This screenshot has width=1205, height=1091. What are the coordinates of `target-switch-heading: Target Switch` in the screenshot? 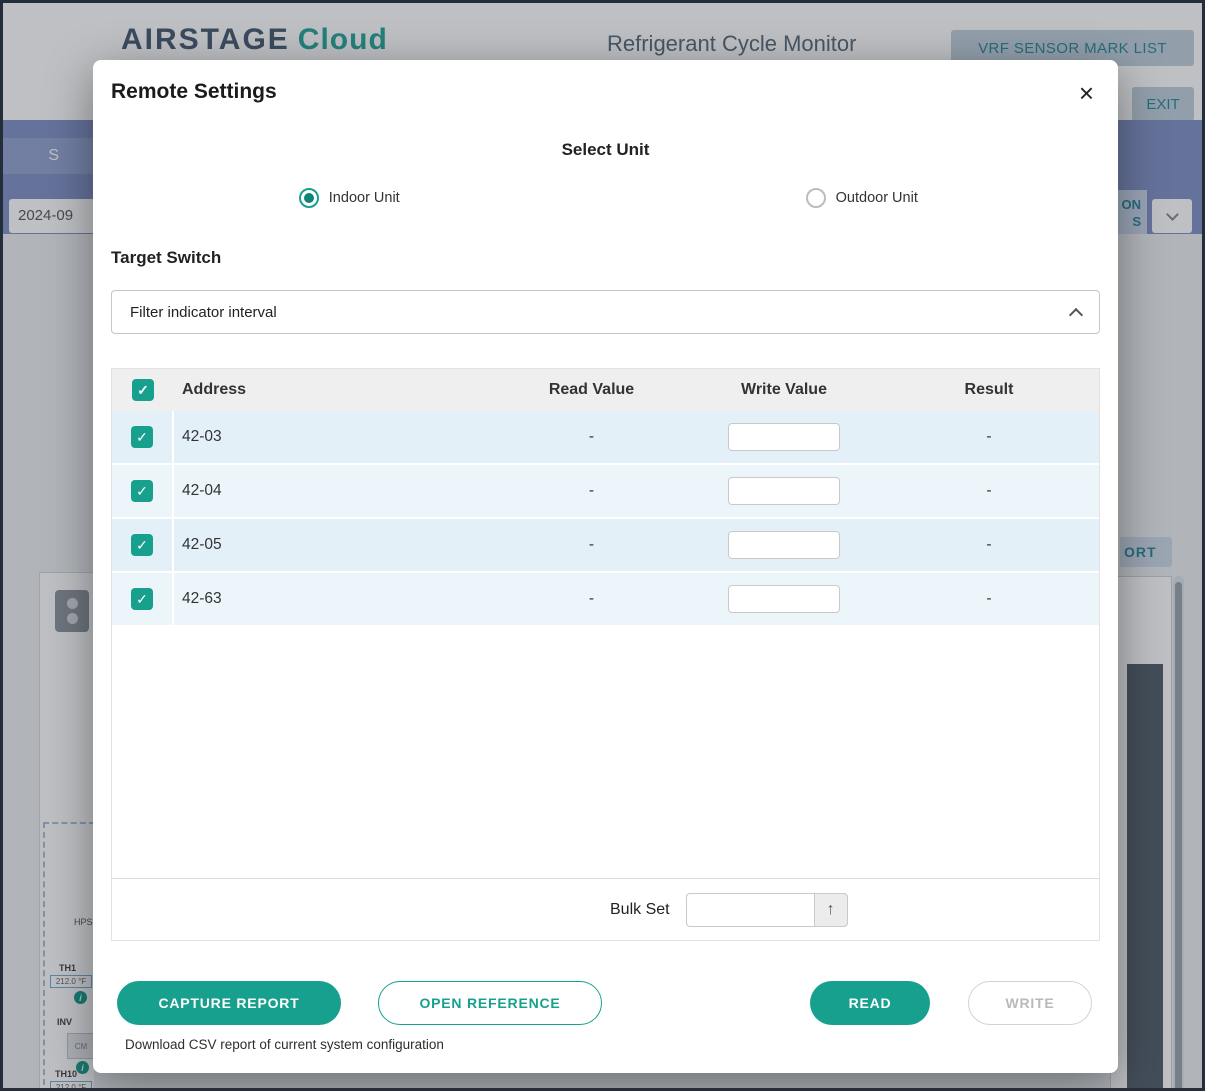 It's located at (166, 257).